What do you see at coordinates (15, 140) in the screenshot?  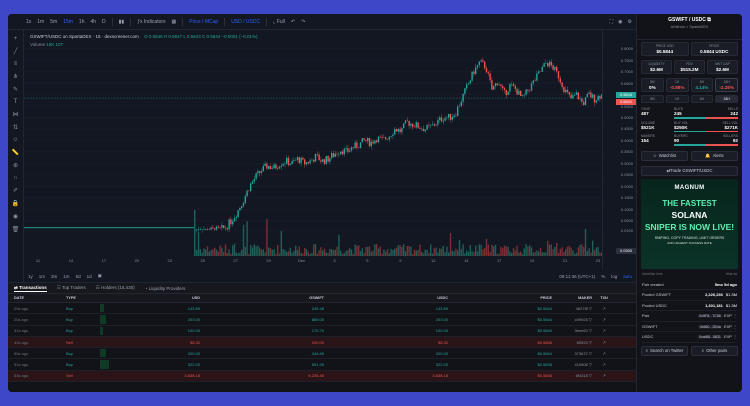 I see `emoji-icon: ☺` at bounding box center [15, 140].